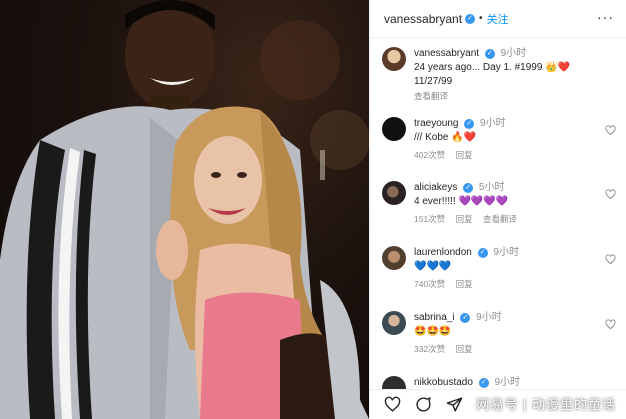  I want to click on alicia-avatar, so click(394, 193).